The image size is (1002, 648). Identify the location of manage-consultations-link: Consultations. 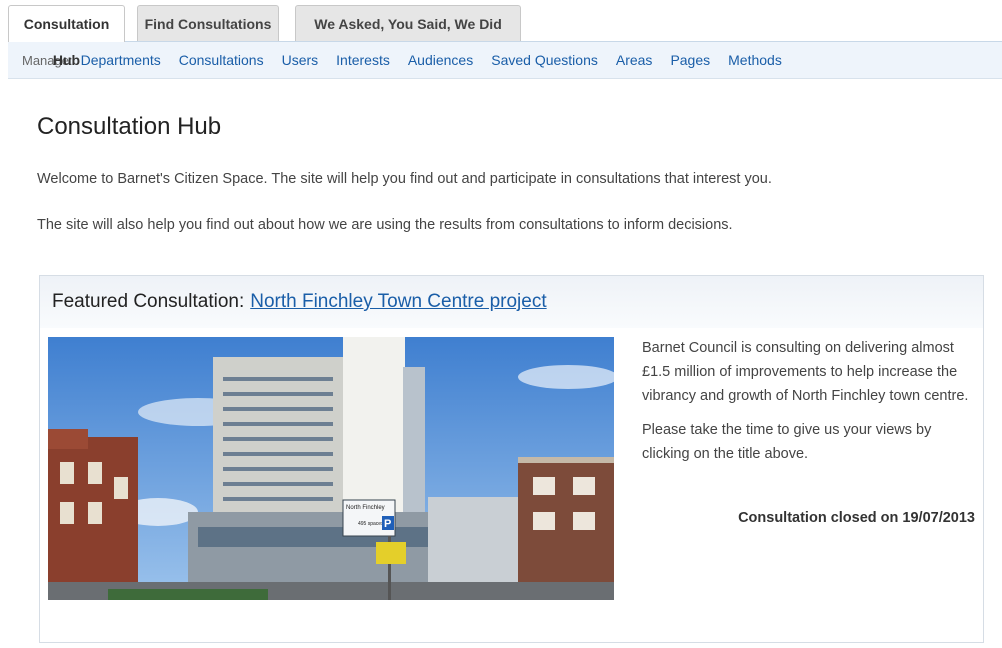
(221, 60).